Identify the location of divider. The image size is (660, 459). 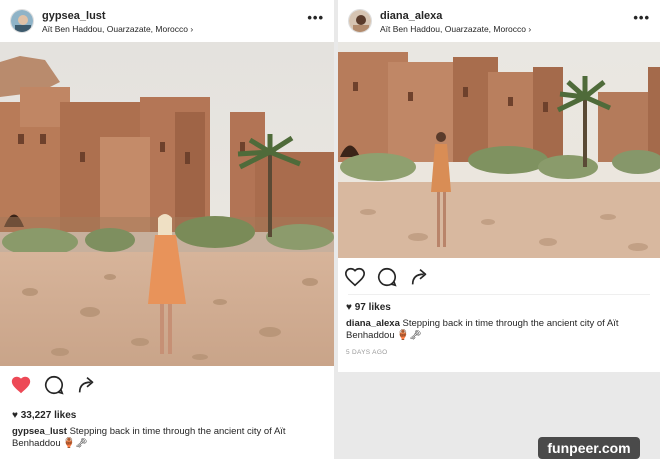
(499, 294).